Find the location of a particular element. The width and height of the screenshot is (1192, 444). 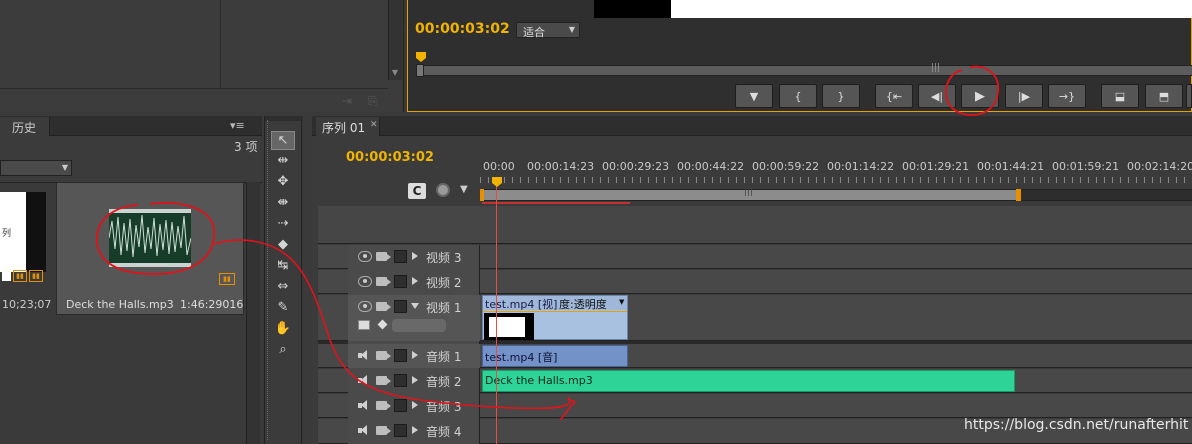

goto-out-button: →} is located at coordinates (1067, 96).